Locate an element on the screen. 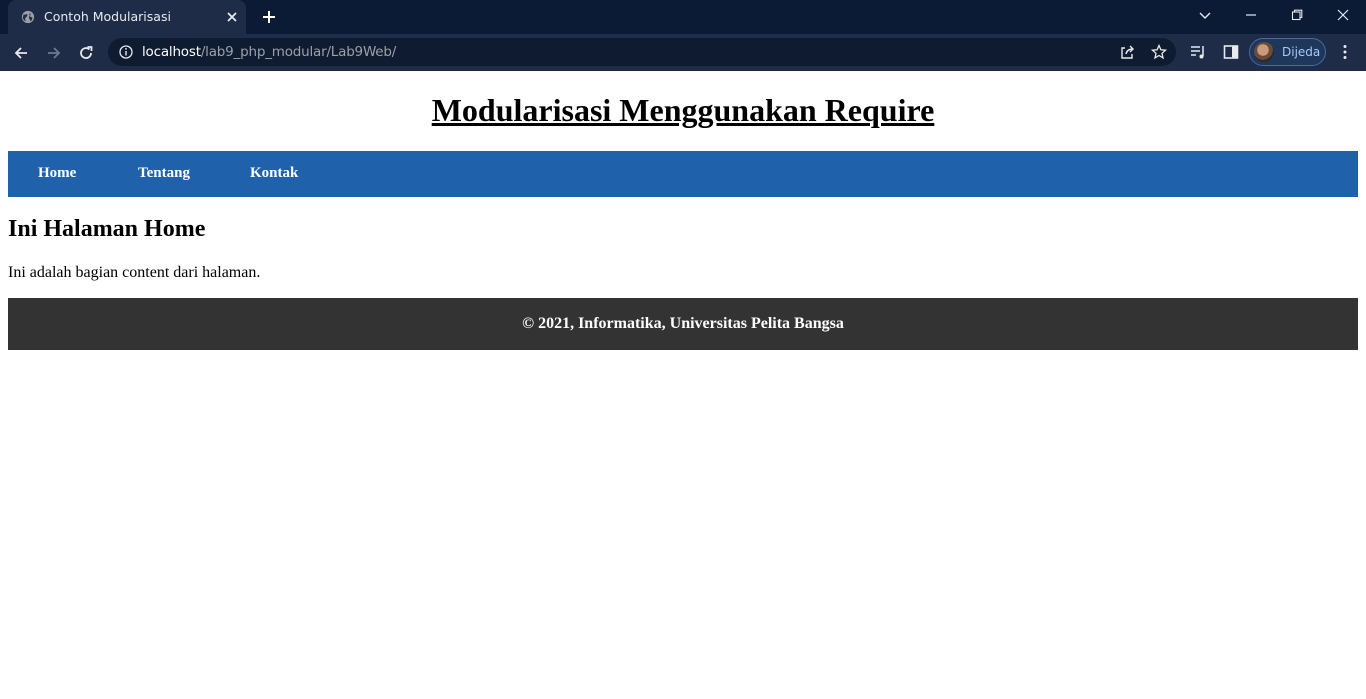  info-icon is located at coordinates (126, 52).